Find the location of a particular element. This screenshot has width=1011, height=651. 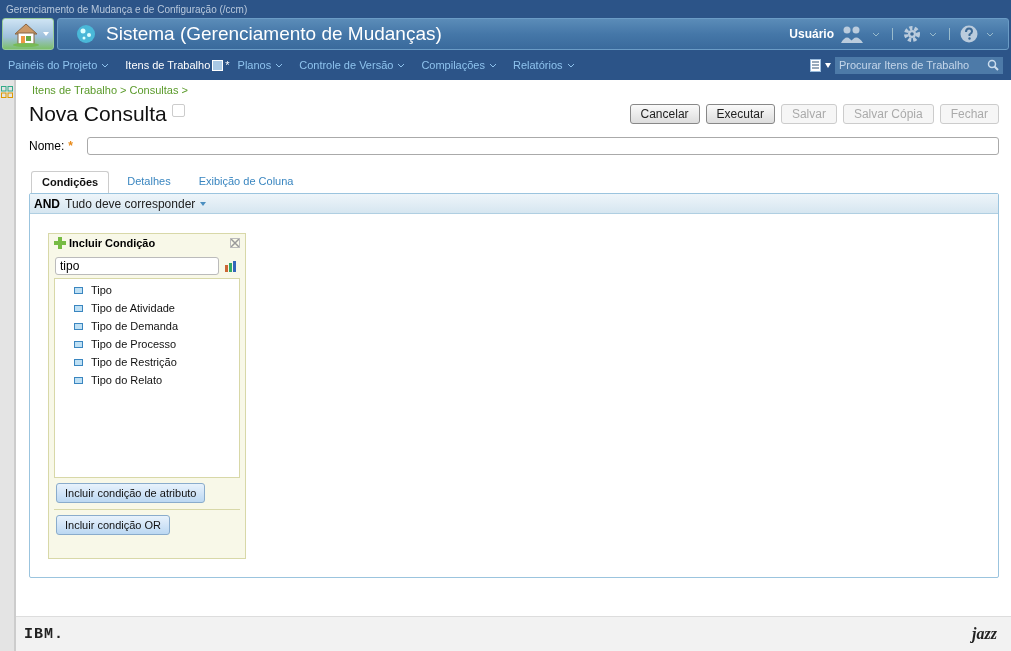

tab: Condições is located at coordinates (70, 182).